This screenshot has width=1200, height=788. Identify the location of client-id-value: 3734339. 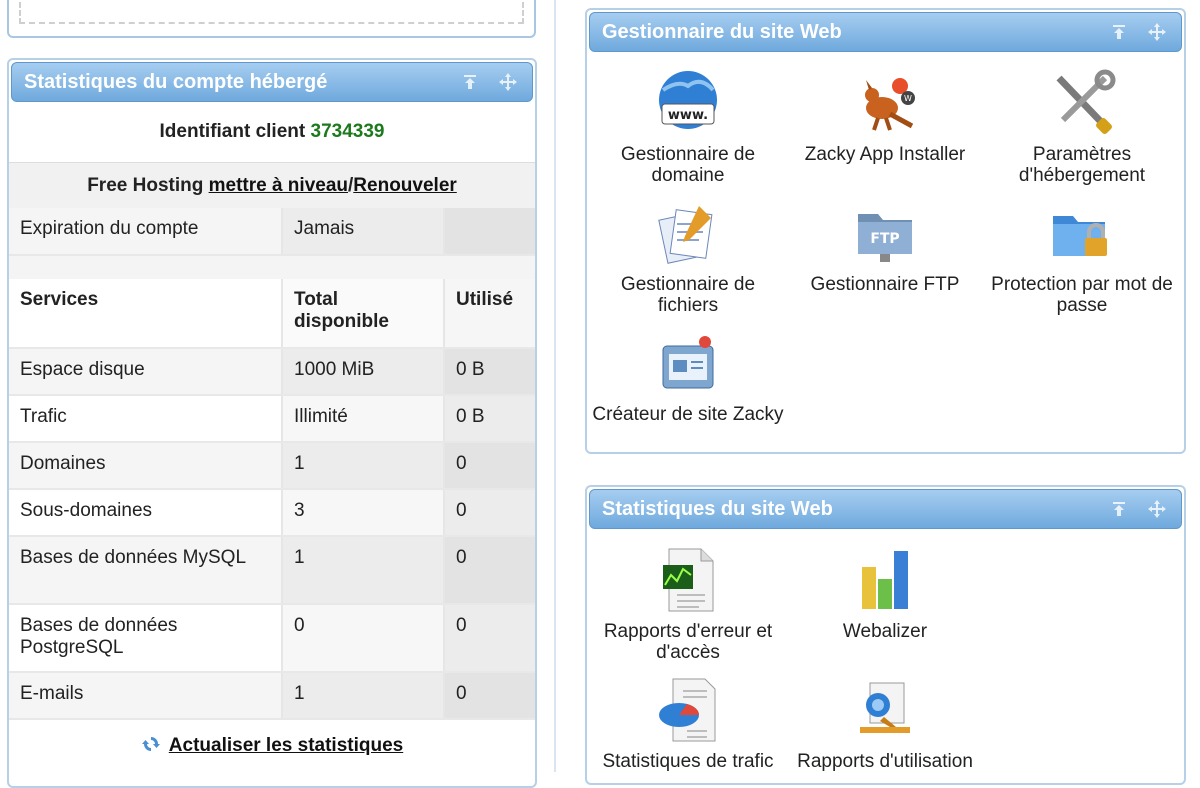
(347, 131).